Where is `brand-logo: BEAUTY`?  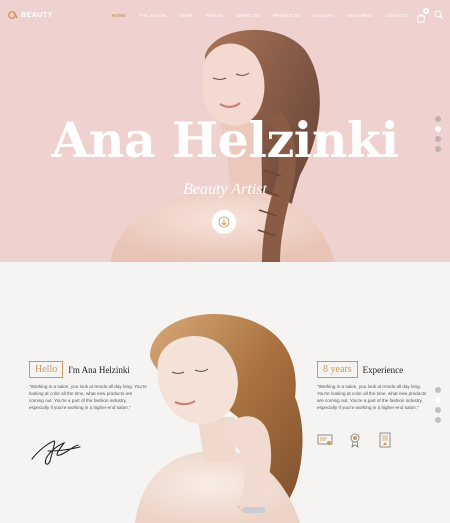 brand-logo: BEAUTY is located at coordinates (30, 15).